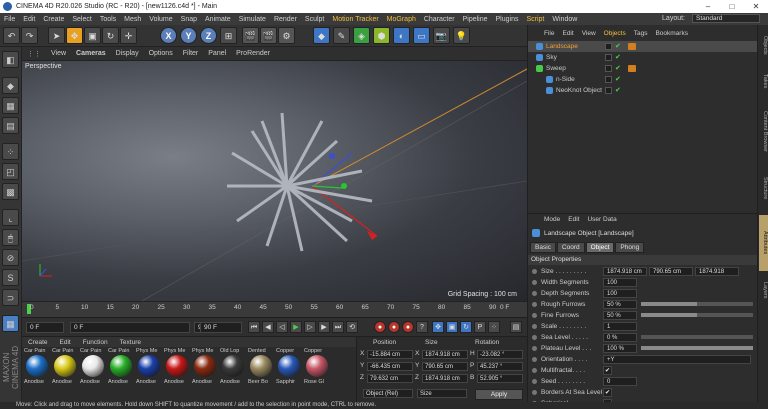 This screenshot has height=409, width=768. Describe the element at coordinates (480, 327) in the screenshot. I see `parameter-key-button: P` at that location.